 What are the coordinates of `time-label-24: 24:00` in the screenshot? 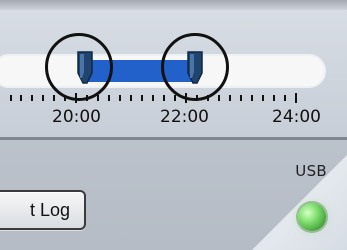 It's located at (296, 117).